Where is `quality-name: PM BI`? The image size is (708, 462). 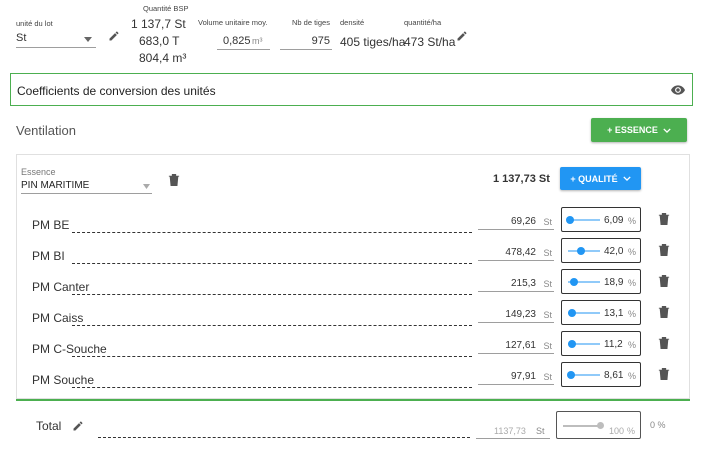 quality-name: PM BI is located at coordinates (48, 256).